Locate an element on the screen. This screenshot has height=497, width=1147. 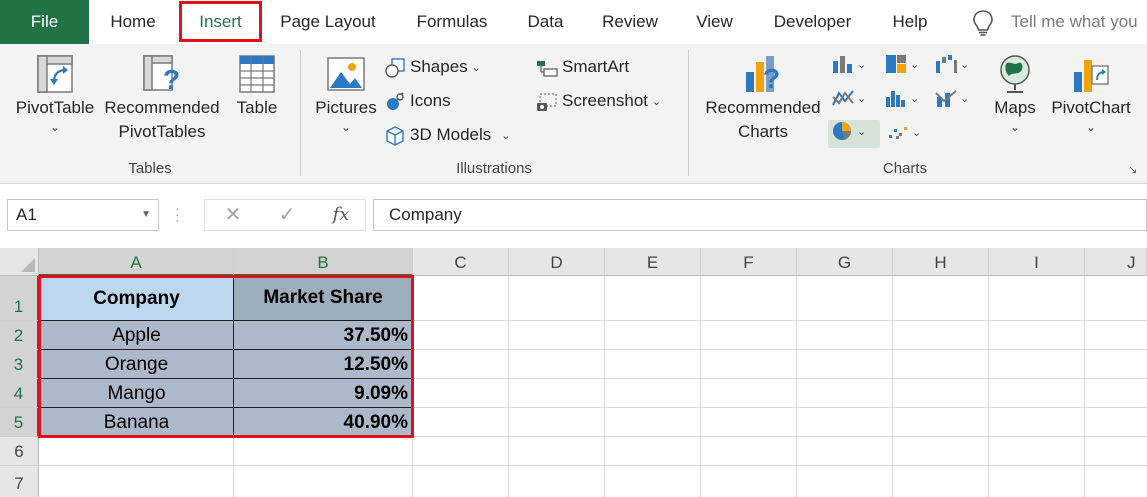
row-header-label: 3 is located at coordinates (18, 364).